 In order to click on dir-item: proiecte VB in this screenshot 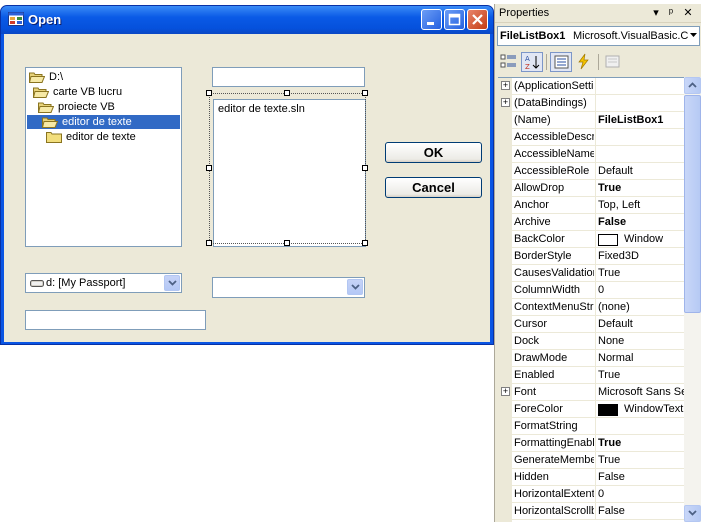, I will do `click(76, 107)`.